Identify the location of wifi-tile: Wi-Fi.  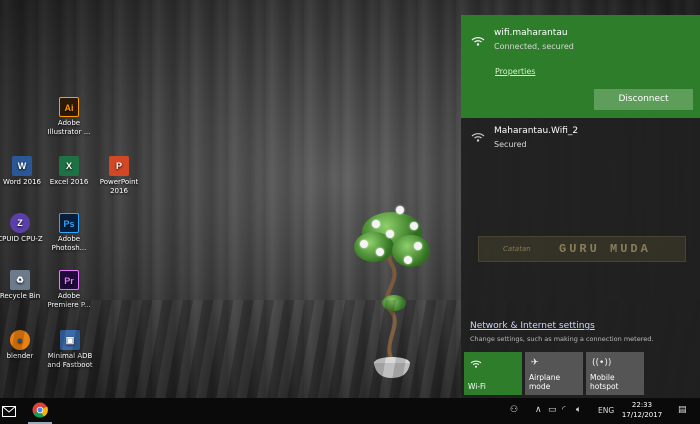
(493, 373).